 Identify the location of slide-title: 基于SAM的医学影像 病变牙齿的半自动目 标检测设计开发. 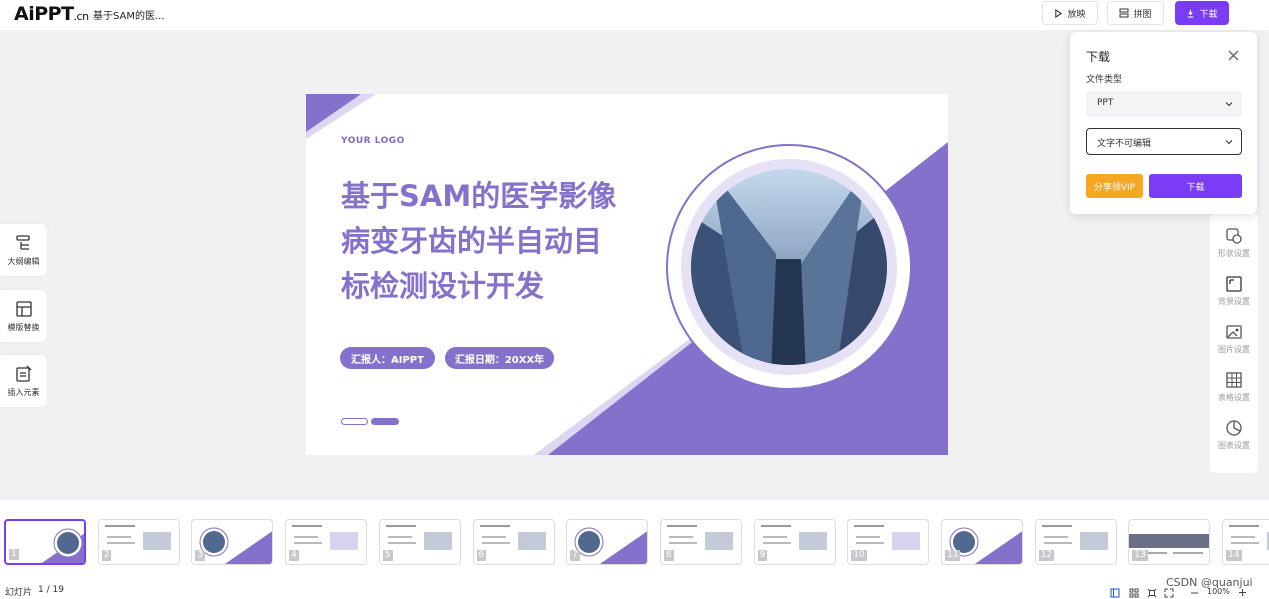
(478, 241).